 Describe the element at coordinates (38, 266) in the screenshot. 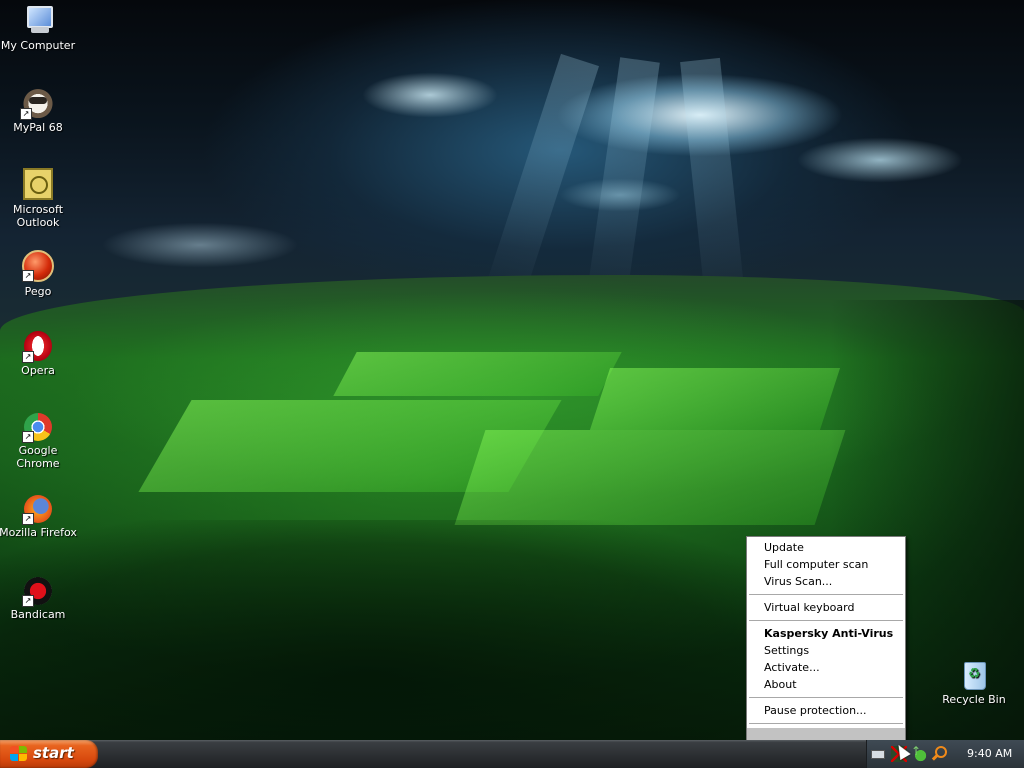

I see `pego-icon: ↗` at that location.